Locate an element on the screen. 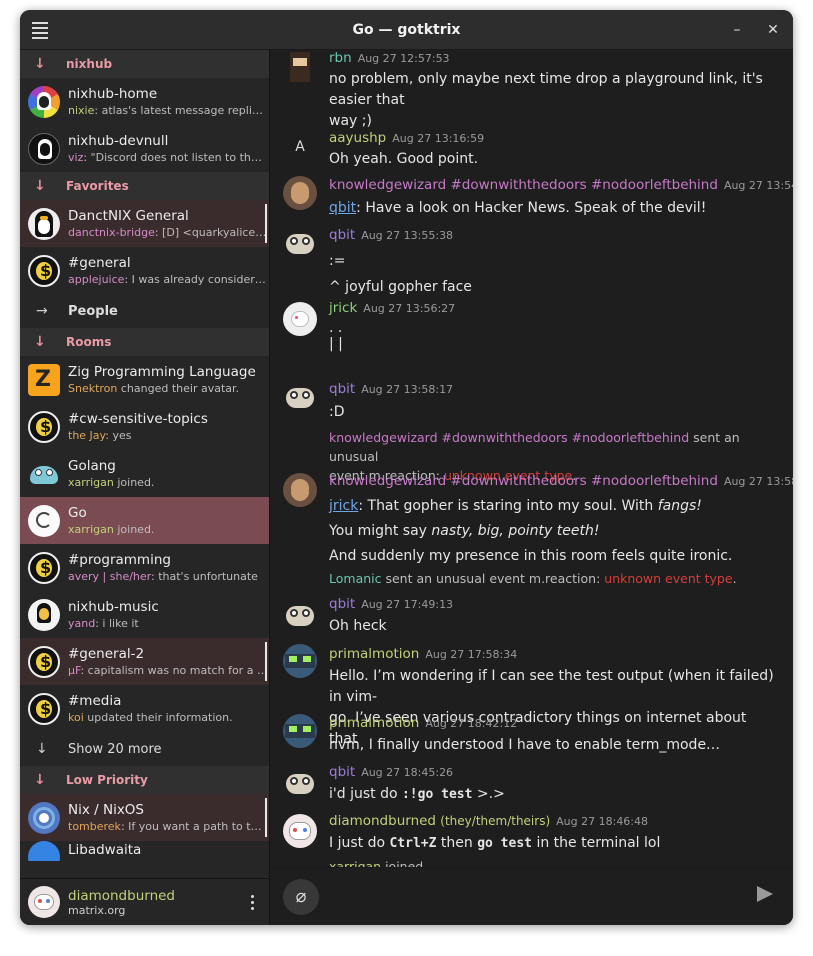 This screenshot has width=813, height=956. pronouns: (they/them/theirs) is located at coordinates (495, 821).